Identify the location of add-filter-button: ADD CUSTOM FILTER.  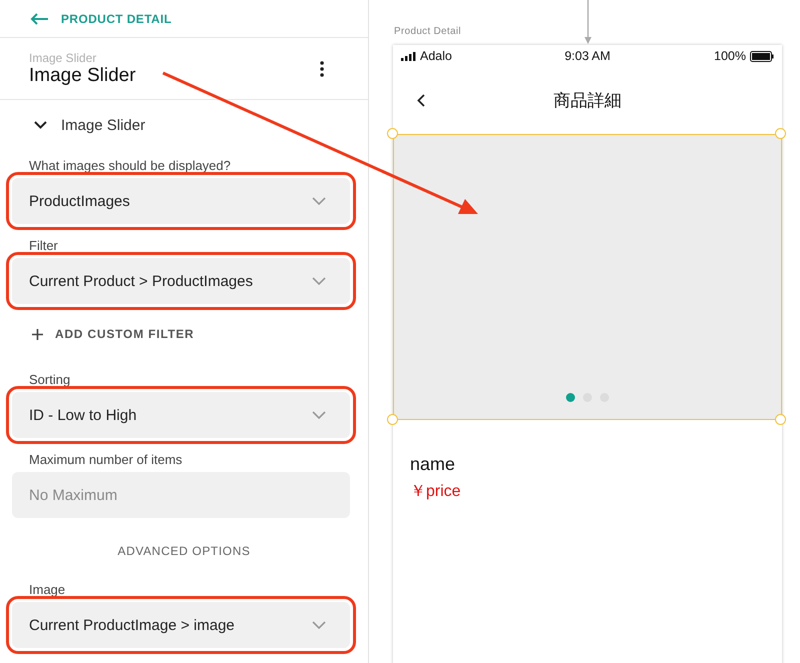
(113, 334).